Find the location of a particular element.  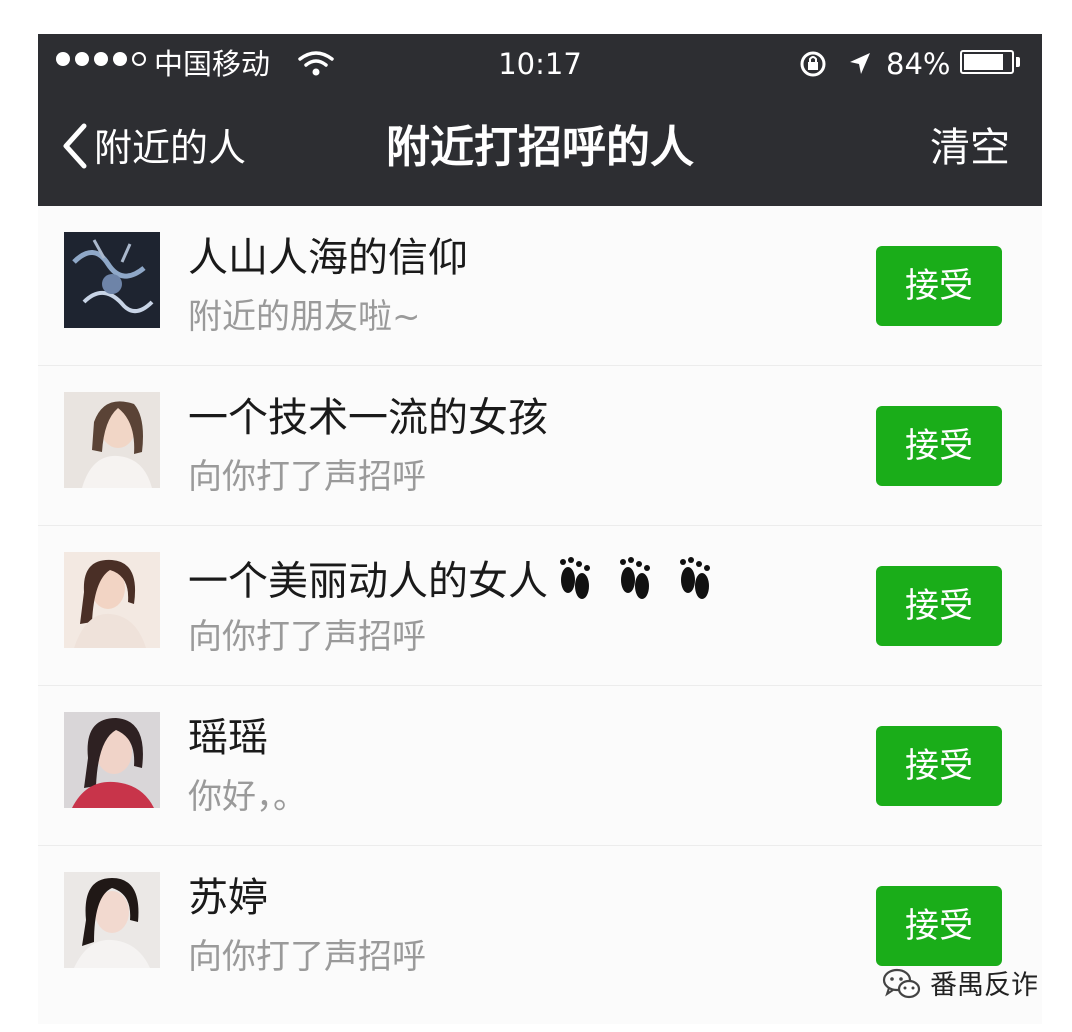

list-item: 一个技术一流的女孩 向你打了声招呼 接受 is located at coordinates (540, 446).